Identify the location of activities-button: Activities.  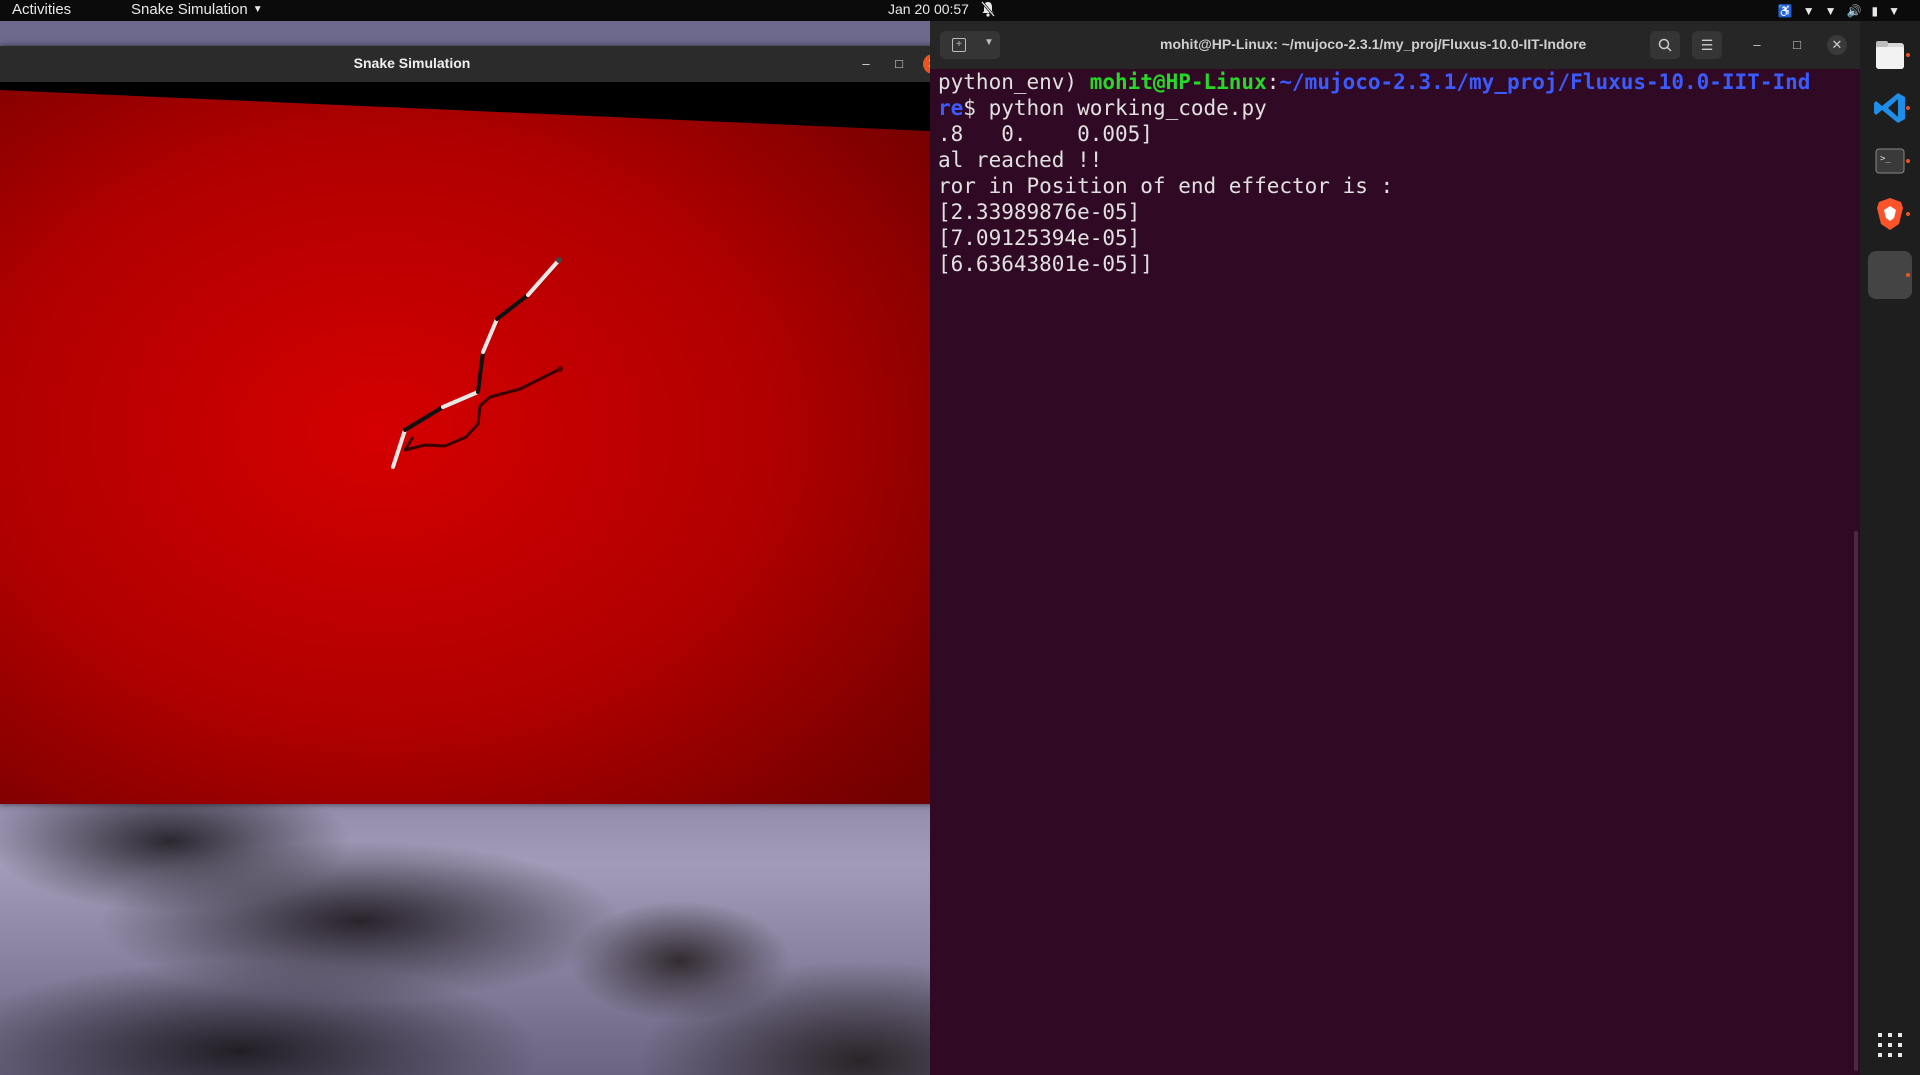
(41, 9).